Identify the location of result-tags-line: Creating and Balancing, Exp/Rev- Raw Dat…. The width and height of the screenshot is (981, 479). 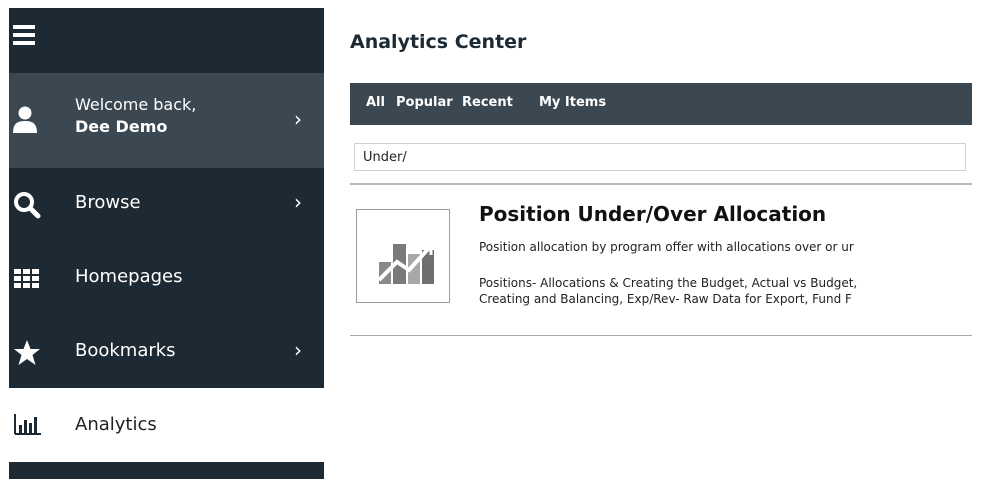
(665, 299).